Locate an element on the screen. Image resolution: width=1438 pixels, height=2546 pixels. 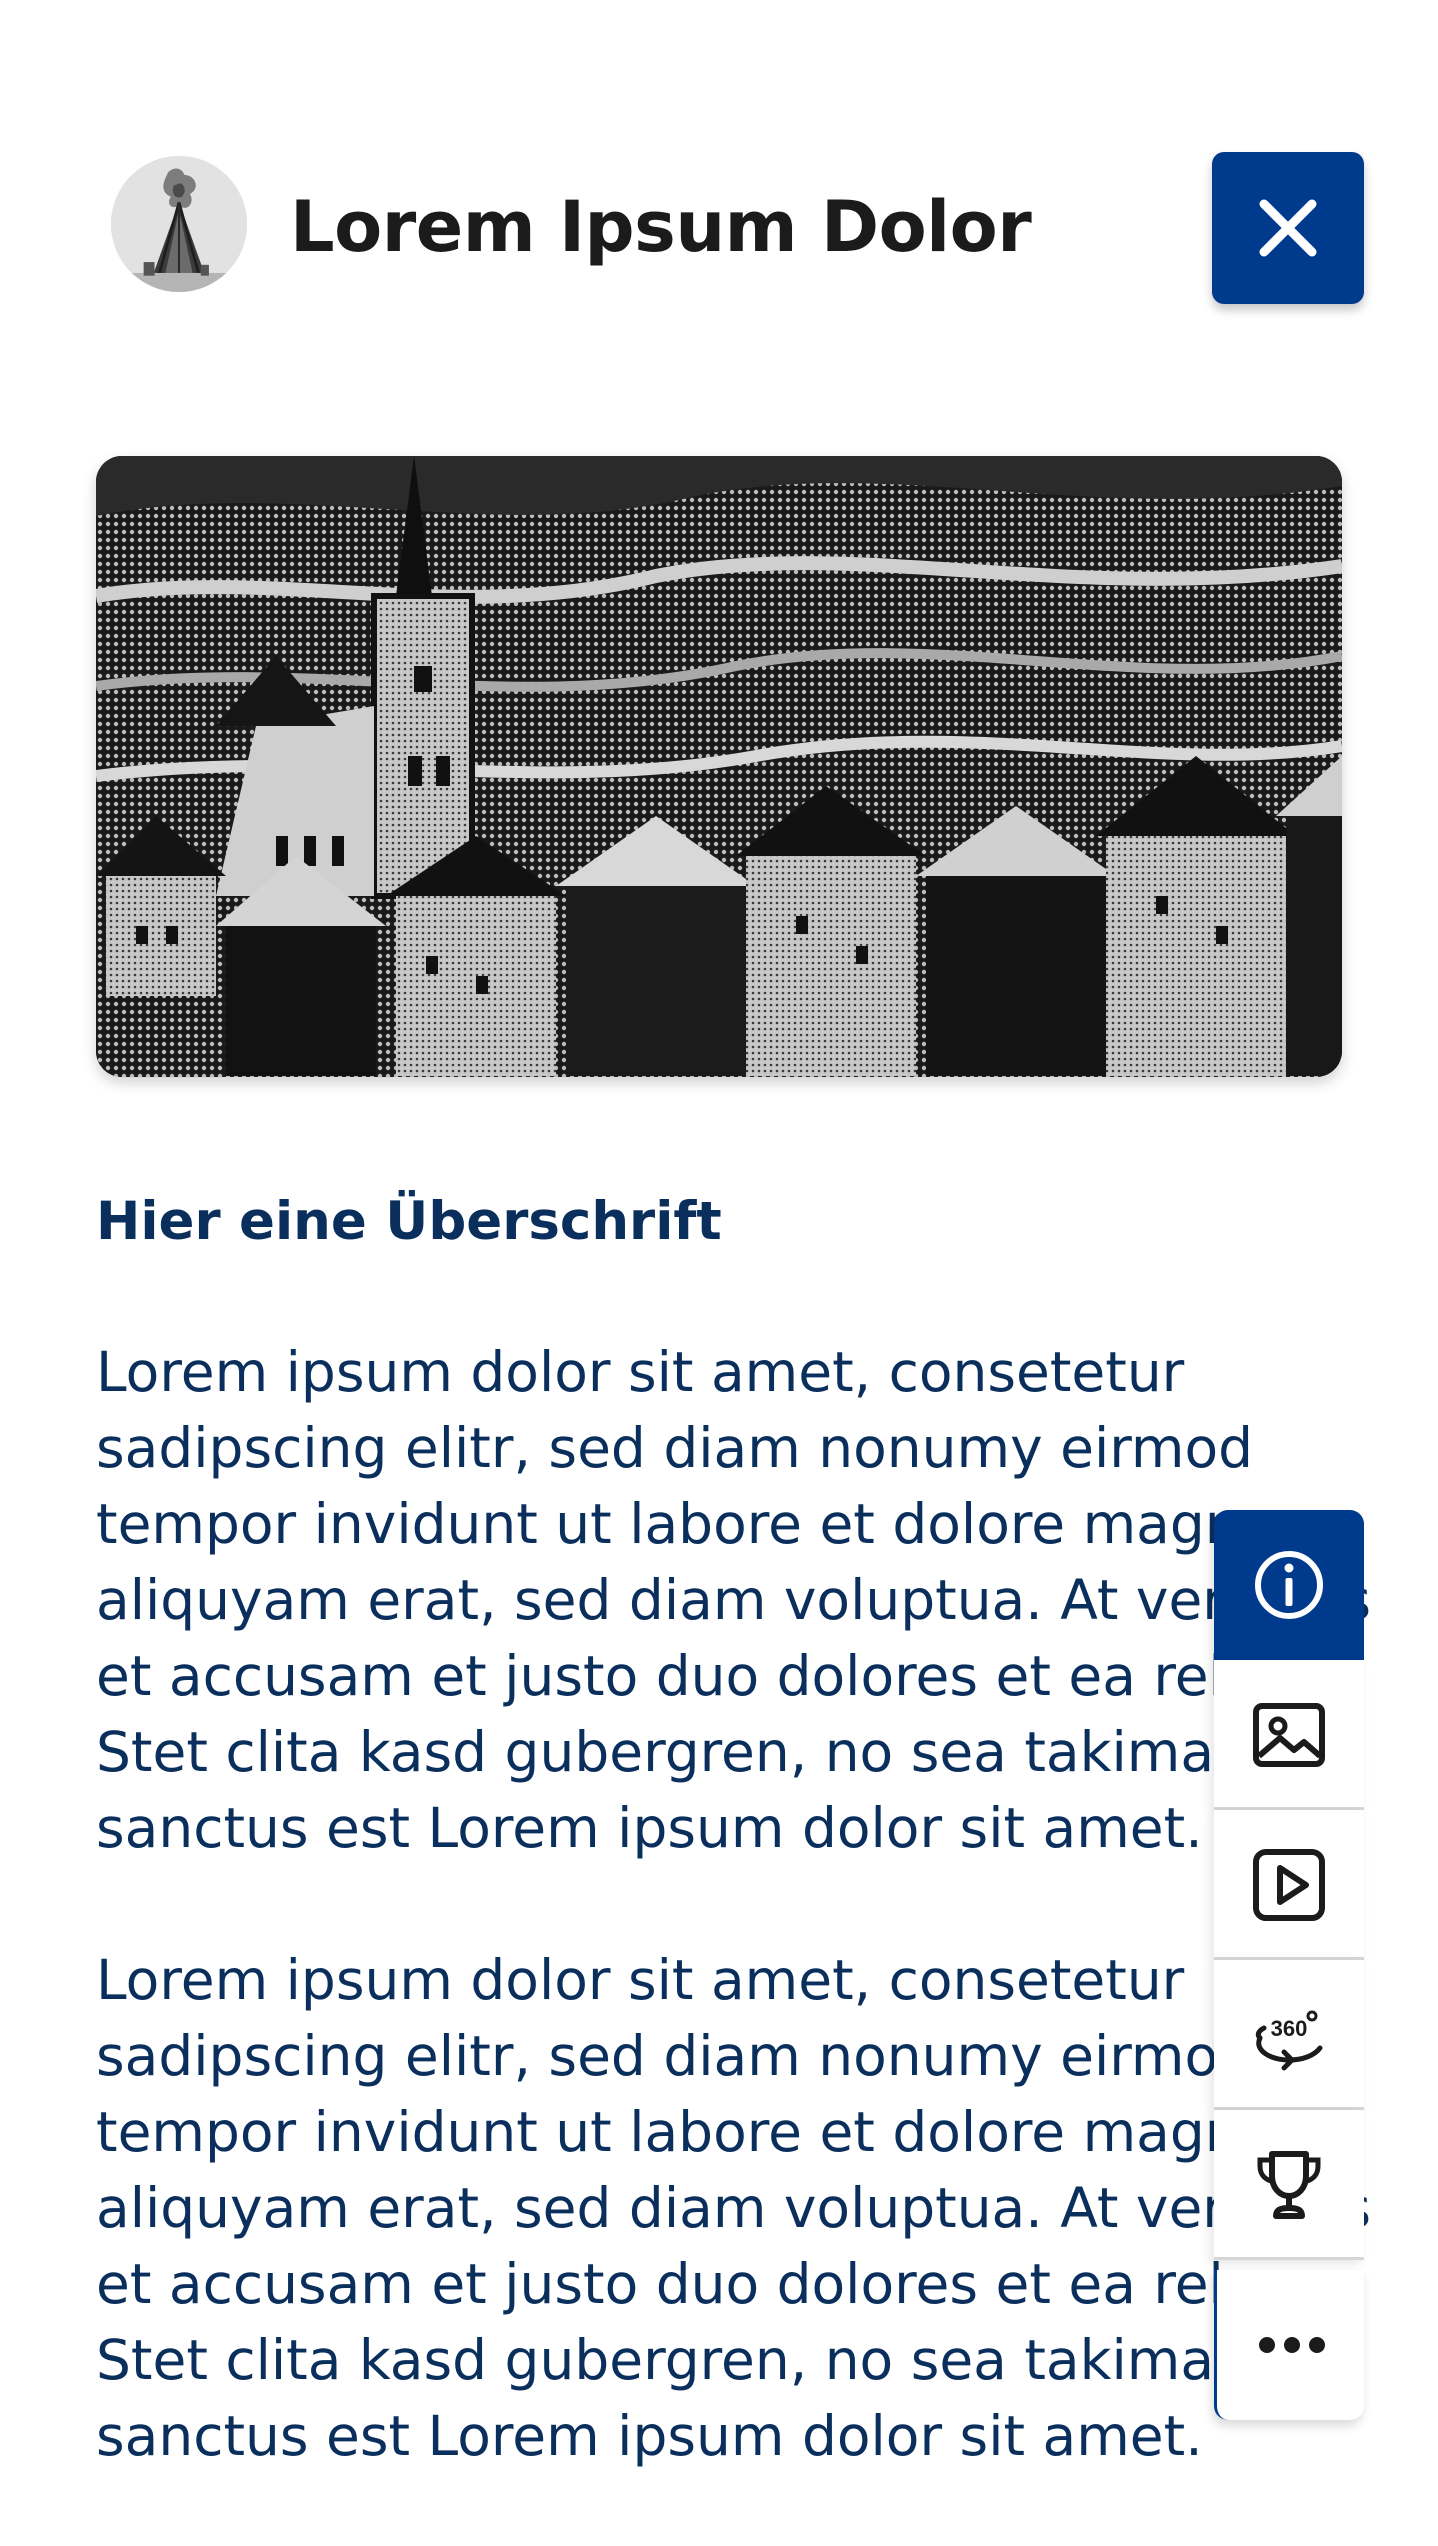
toolbar-images-button is located at coordinates (1289, 1735).